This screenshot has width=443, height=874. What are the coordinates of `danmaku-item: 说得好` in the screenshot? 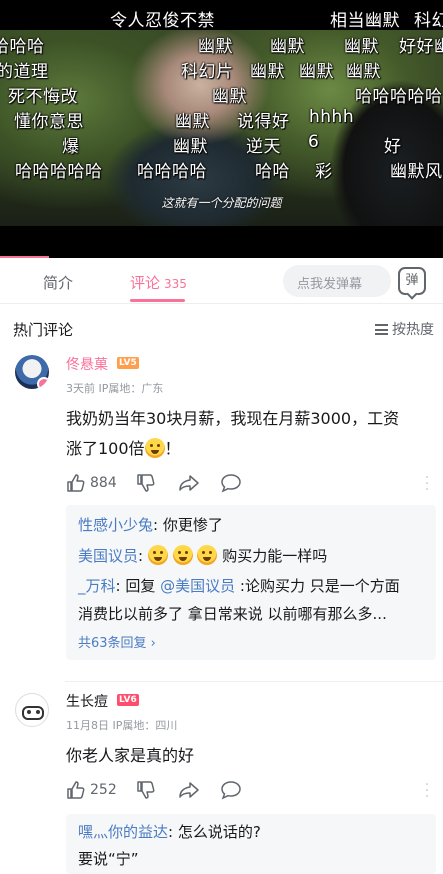 It's located at (263, 122).